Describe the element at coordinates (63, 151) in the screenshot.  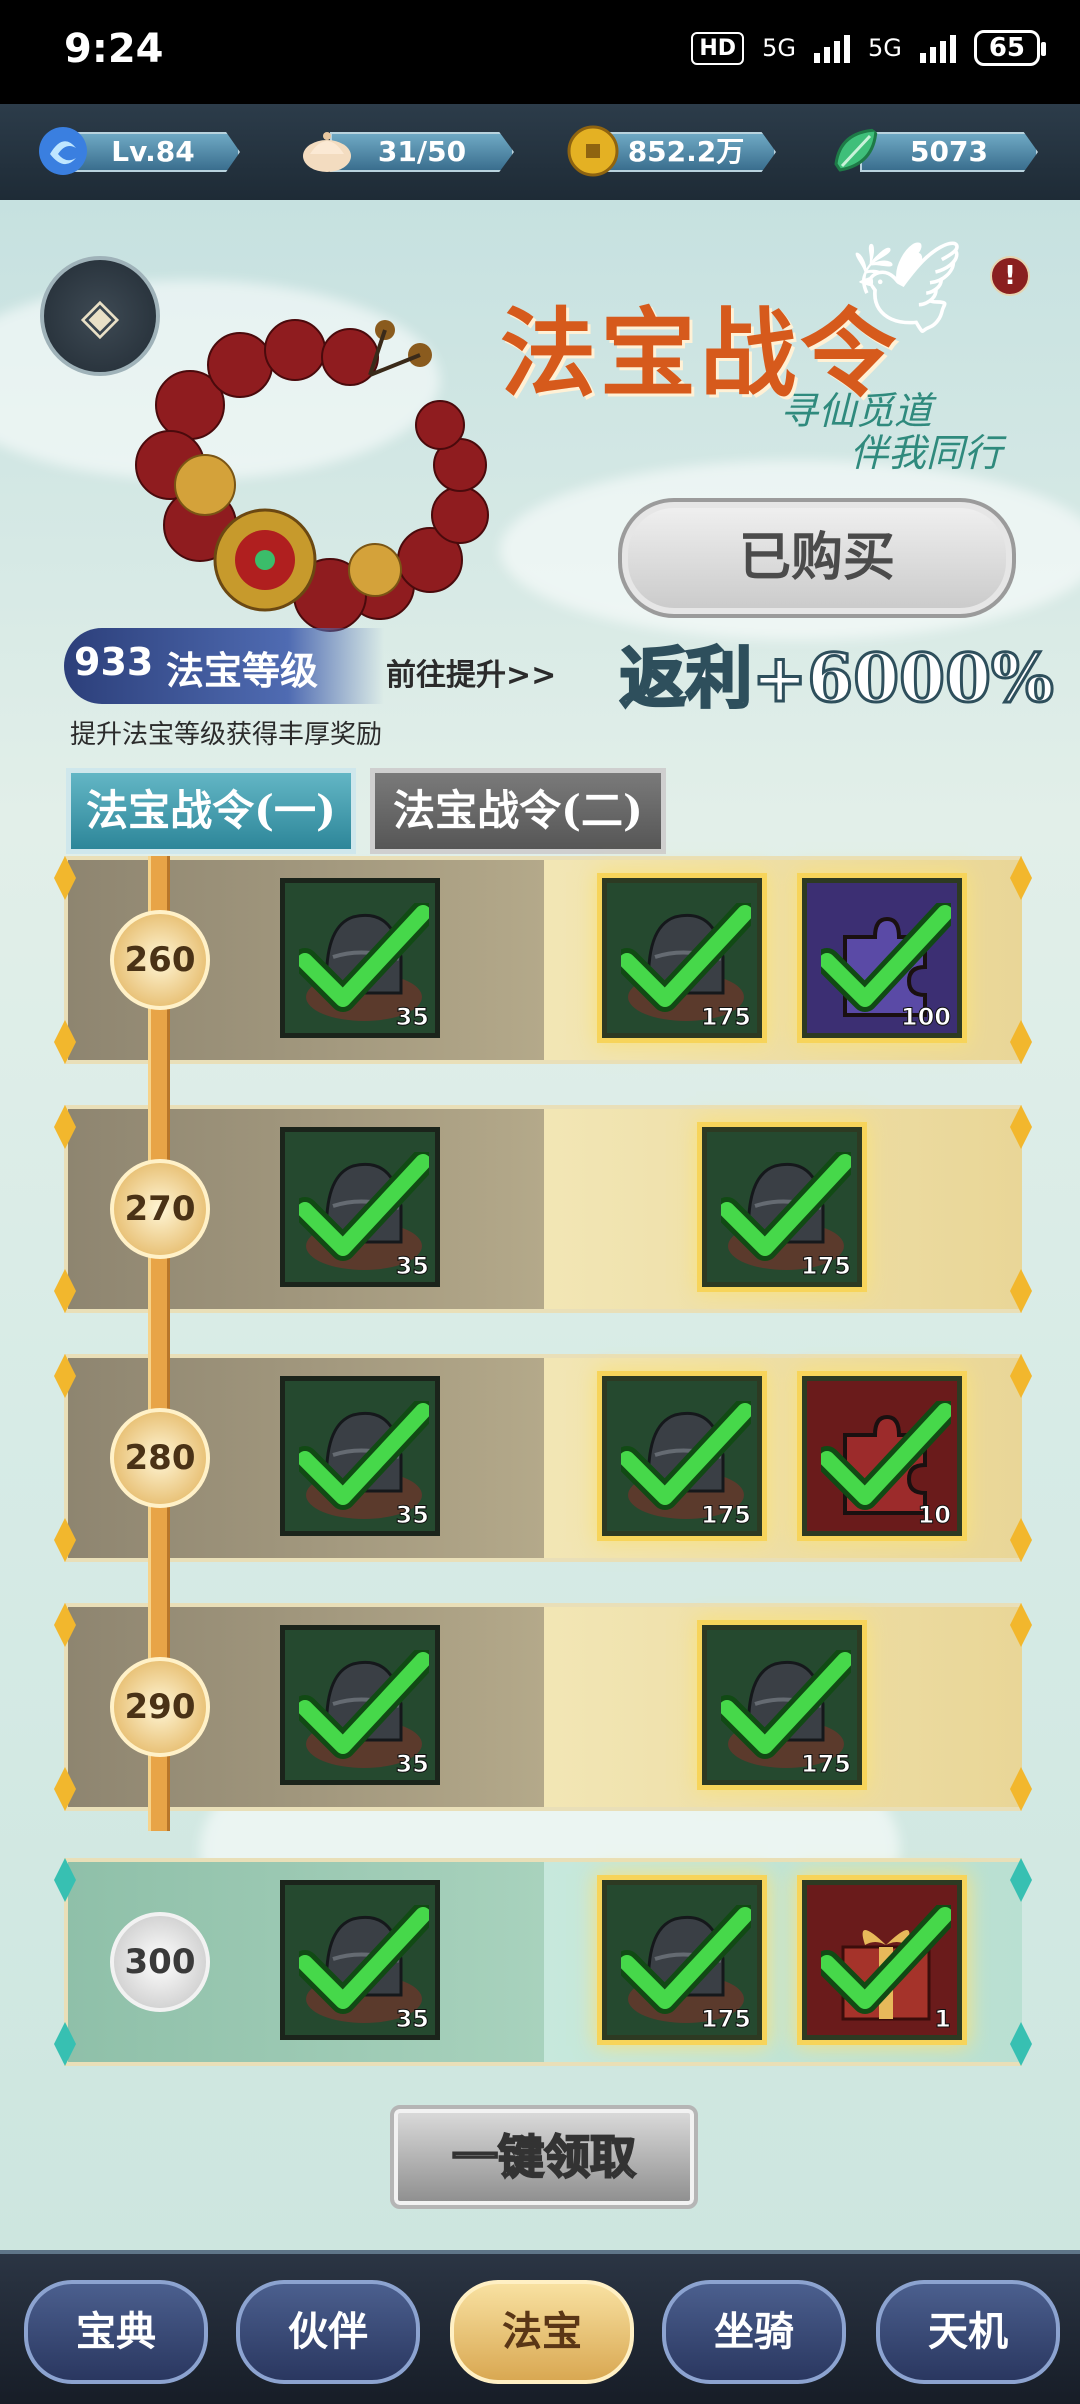
I see `spirit-swirl-icon` at that location.